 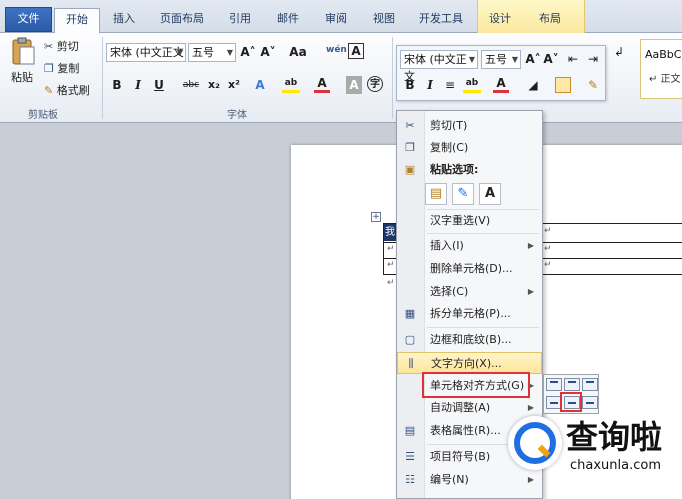 I want to click on format-painter-label: 格式刷, so click(x=73, y=90).